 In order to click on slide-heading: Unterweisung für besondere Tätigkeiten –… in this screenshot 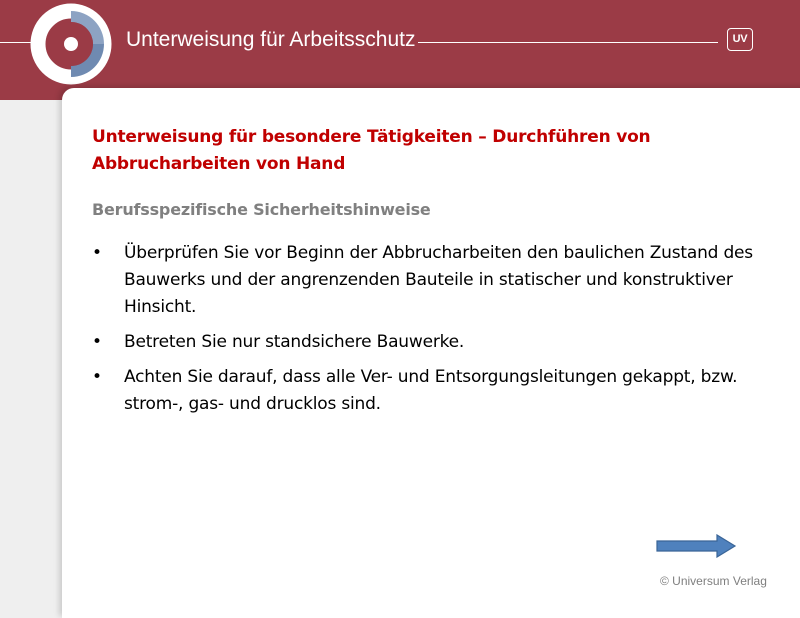, I will do `click(371, 150)`.